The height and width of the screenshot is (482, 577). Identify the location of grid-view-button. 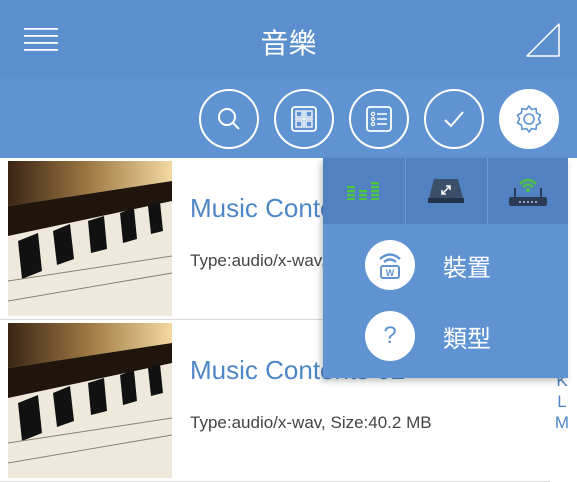
(304, 119).